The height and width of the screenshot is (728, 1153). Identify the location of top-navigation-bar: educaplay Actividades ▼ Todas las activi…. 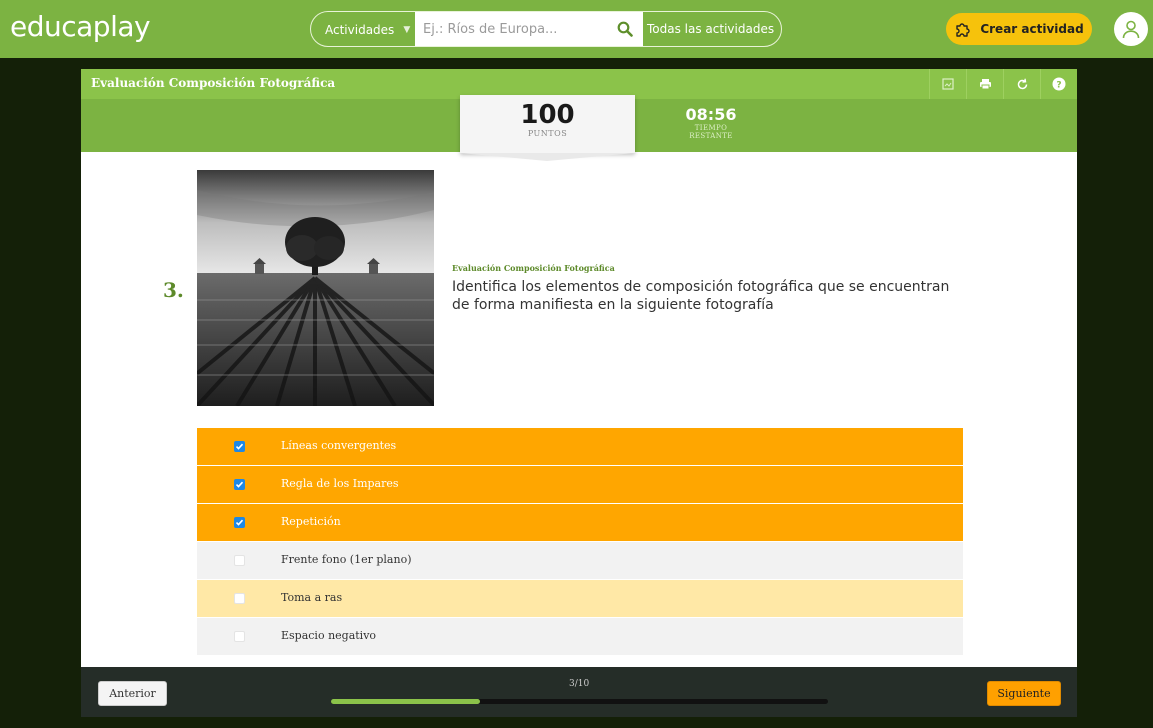
(576, 29).